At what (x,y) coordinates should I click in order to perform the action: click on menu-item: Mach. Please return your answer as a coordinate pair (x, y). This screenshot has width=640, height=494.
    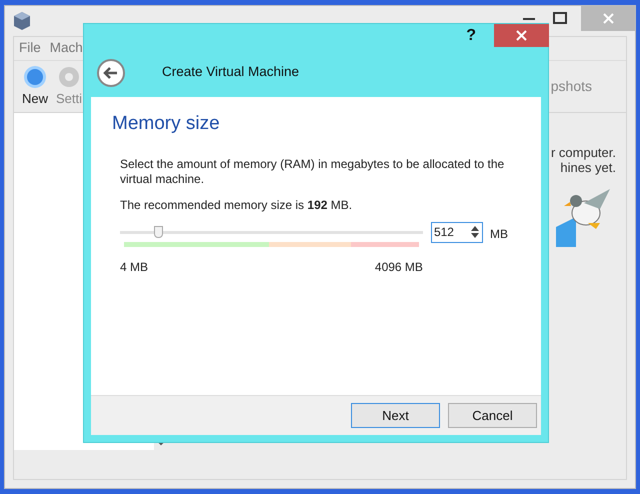
    Looking at the image, I should click on (66, 48).